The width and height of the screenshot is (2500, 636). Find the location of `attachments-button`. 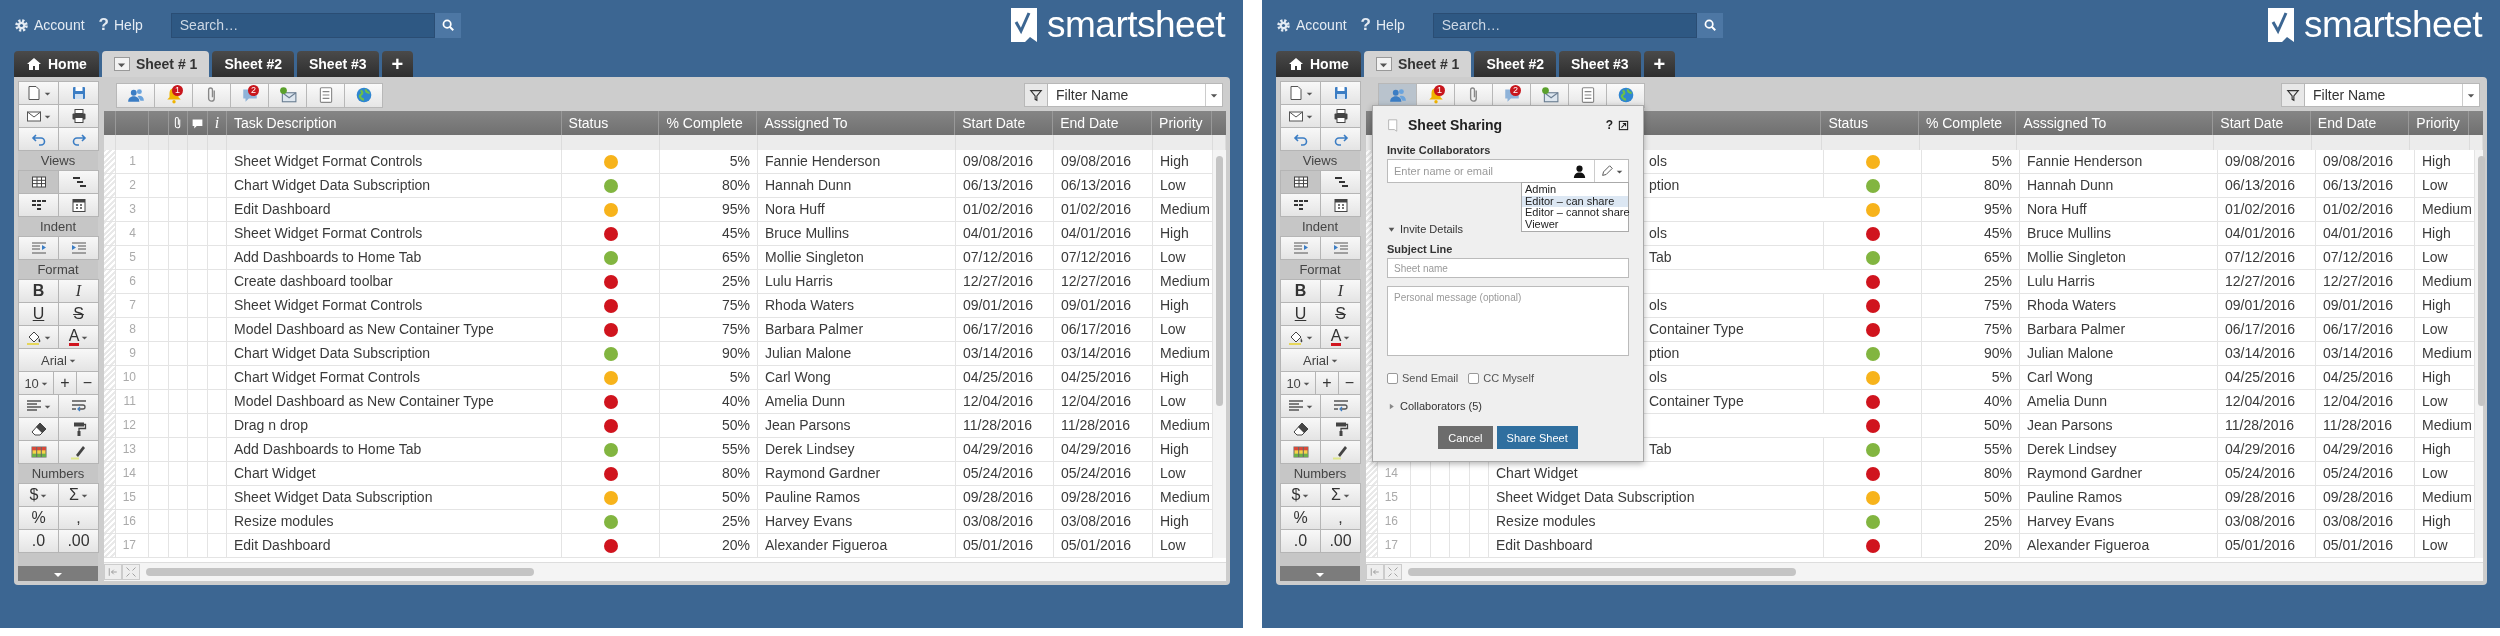

attachments-button is located at coordinates (211, 95).